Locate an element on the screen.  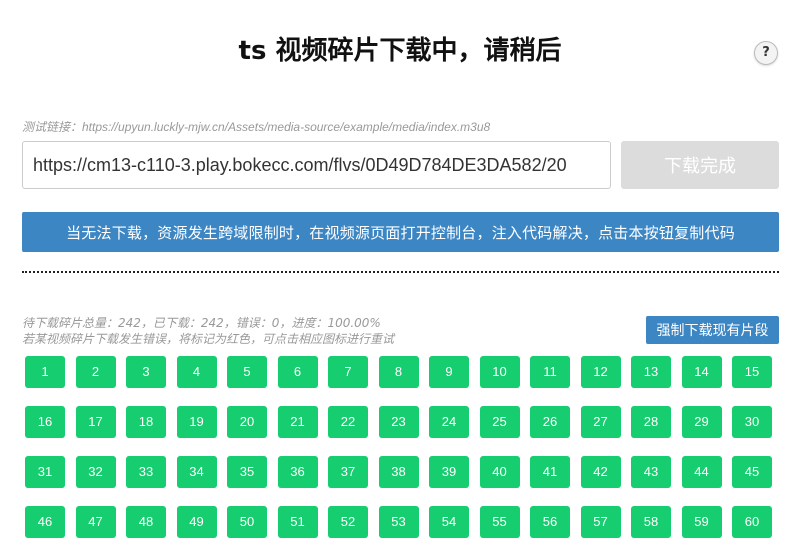
force-download-button: 强制下载现有片段 is located at coordinates (712, 330).